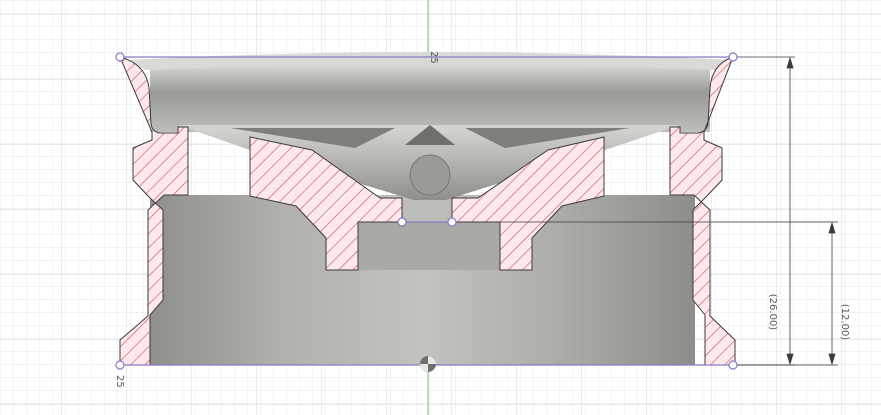 This screenshot has height=415, width=881. Describe the element at coordinates (433, 57) in the screenshot. I see `label-top-center: 25` at that location.